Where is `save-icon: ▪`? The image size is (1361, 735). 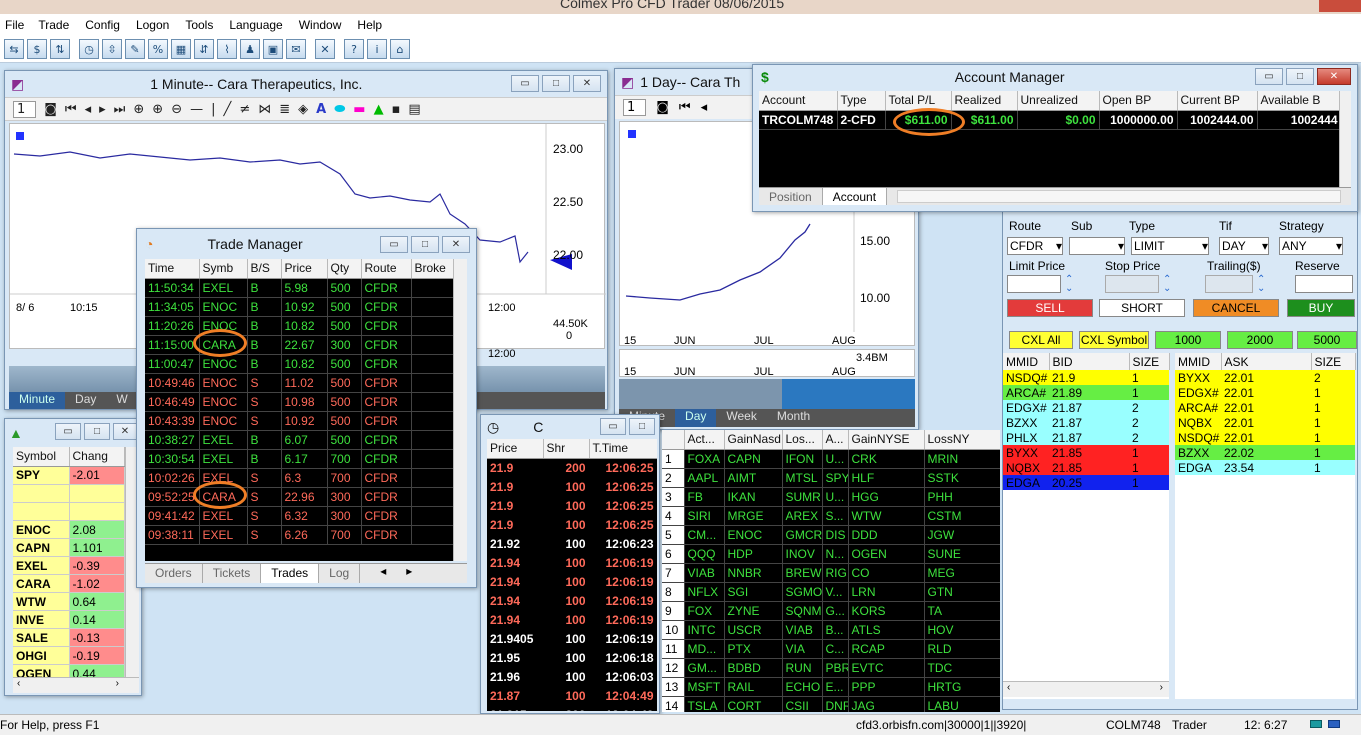
save-icon: ▪ is located at coordinates (396, 109).